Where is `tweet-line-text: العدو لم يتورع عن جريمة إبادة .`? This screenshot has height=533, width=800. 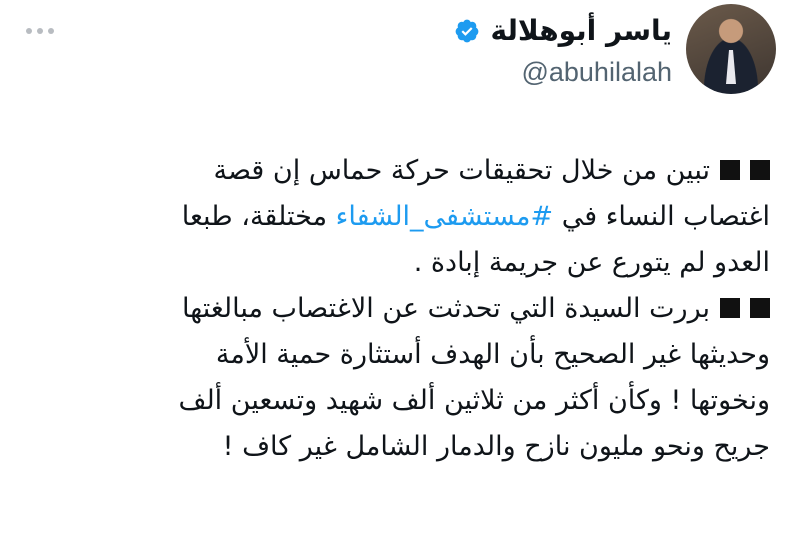
tweet-line-text: العدو لم يتورع عن جريمة إبادة . is located at coordinates (591, 262).